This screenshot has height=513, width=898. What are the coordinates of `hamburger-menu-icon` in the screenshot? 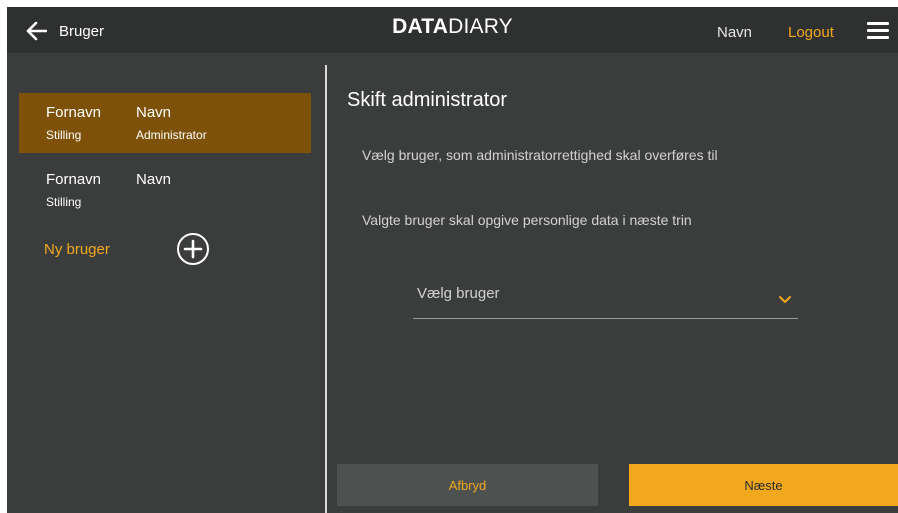 It's located at (878, 31).